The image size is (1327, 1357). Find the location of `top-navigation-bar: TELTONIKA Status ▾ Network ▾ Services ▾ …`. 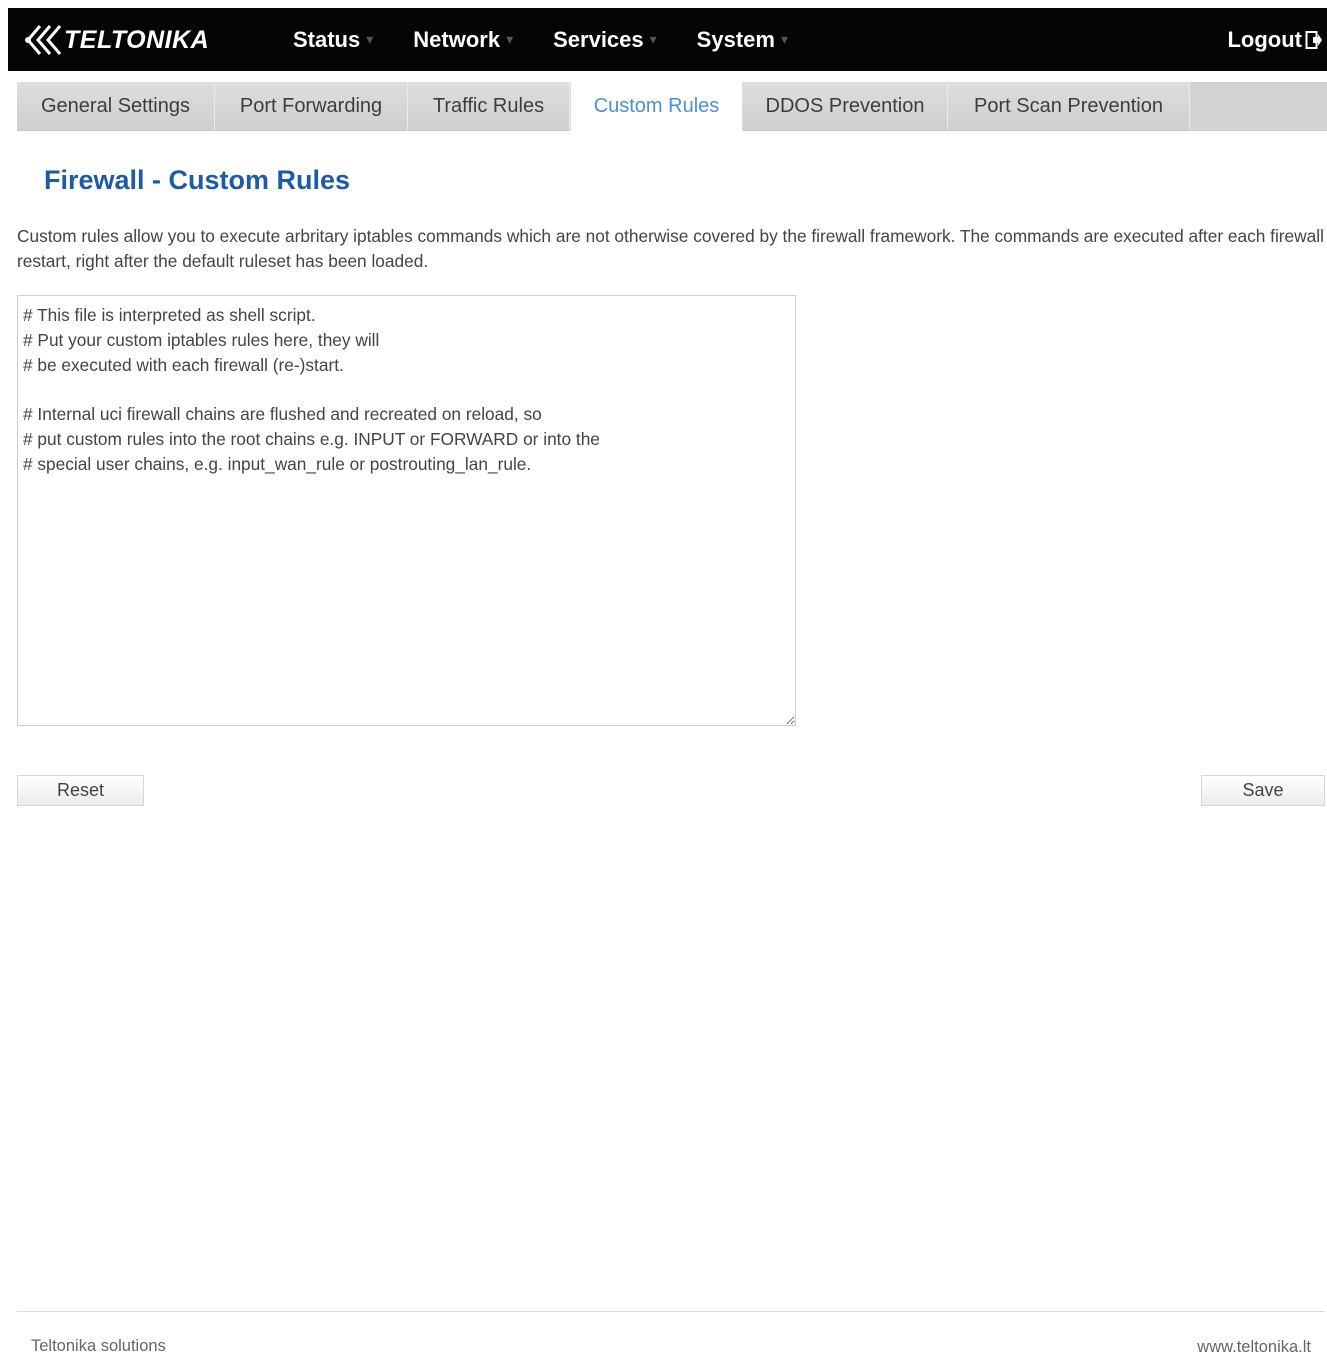

top-navigation-bar: TELTONIKA Status ▾ Network ▾ Services ▾ … is located at coordinates (667, 39).